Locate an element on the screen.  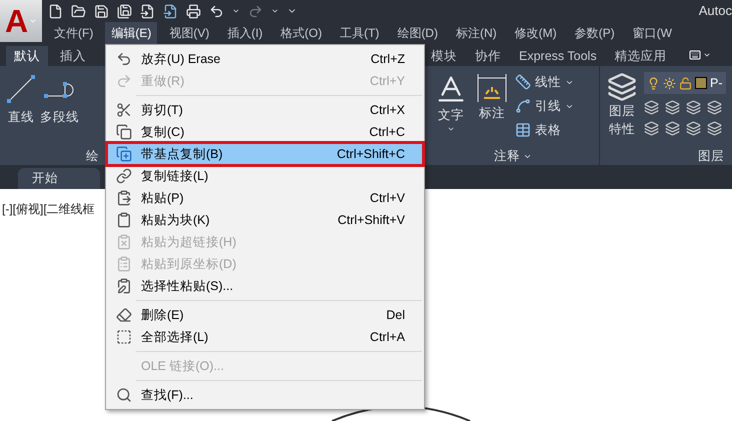
save-as-icon is located at coordinates (124, 11).